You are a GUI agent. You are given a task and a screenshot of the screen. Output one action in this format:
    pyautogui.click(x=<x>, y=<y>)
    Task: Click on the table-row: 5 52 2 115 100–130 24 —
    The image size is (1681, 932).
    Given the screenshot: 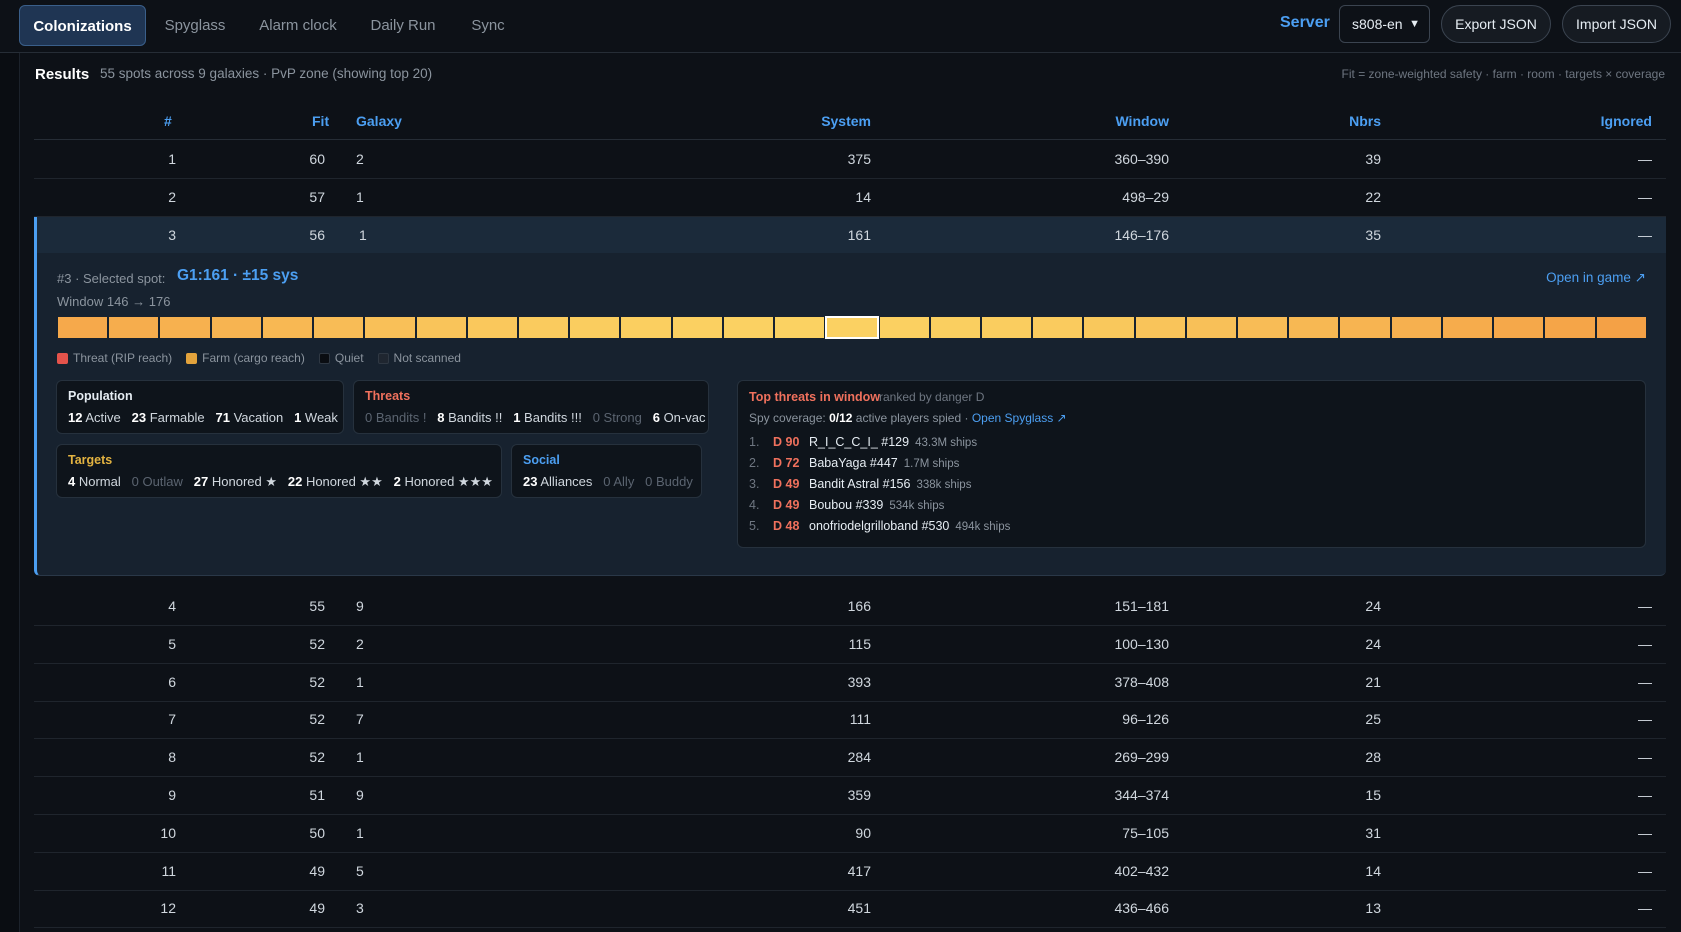 What is the action you would take?
    pyautogui.click(x=850, y=645)
    